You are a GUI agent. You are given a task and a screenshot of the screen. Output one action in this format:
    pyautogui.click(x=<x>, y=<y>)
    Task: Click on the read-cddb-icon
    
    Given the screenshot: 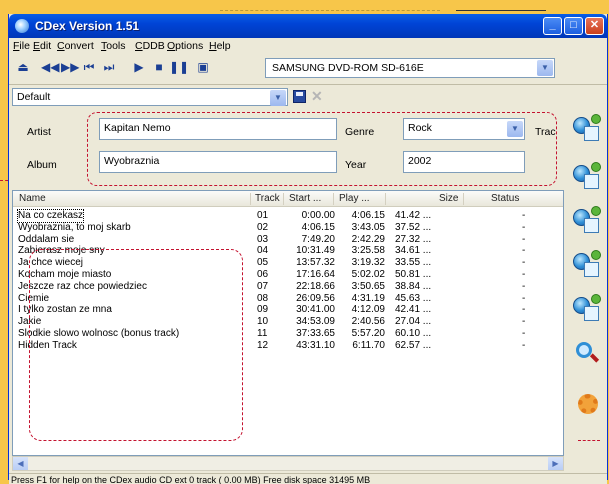 What is the action you would take?
    pyautogui.click(x=587, y=129)
    